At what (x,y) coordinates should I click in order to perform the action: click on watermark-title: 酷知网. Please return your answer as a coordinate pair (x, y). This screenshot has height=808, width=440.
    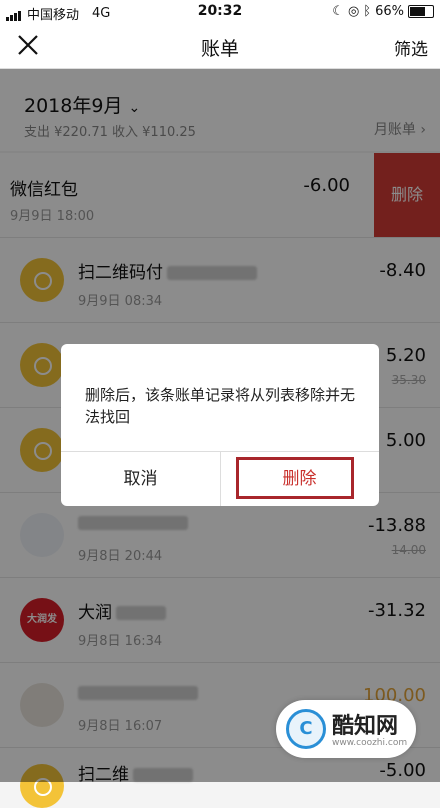
    Looking at the image, I should click on (365, 726).